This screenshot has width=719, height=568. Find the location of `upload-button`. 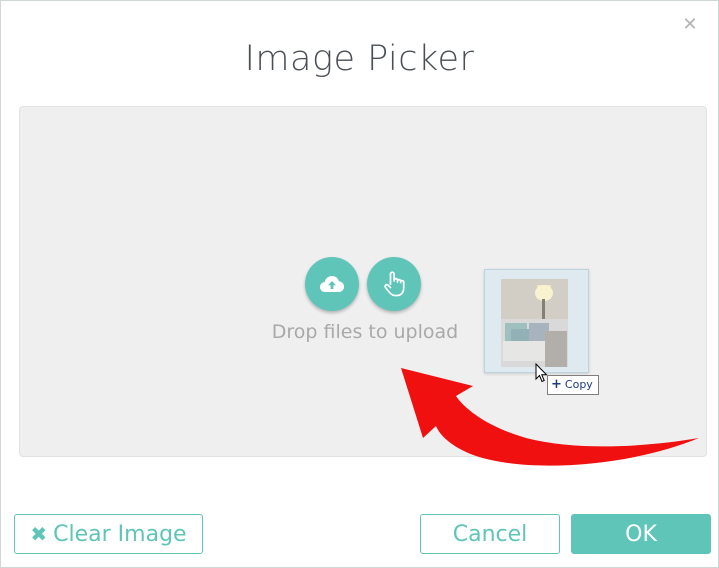

upload-button is located at coordinates (332, 284).